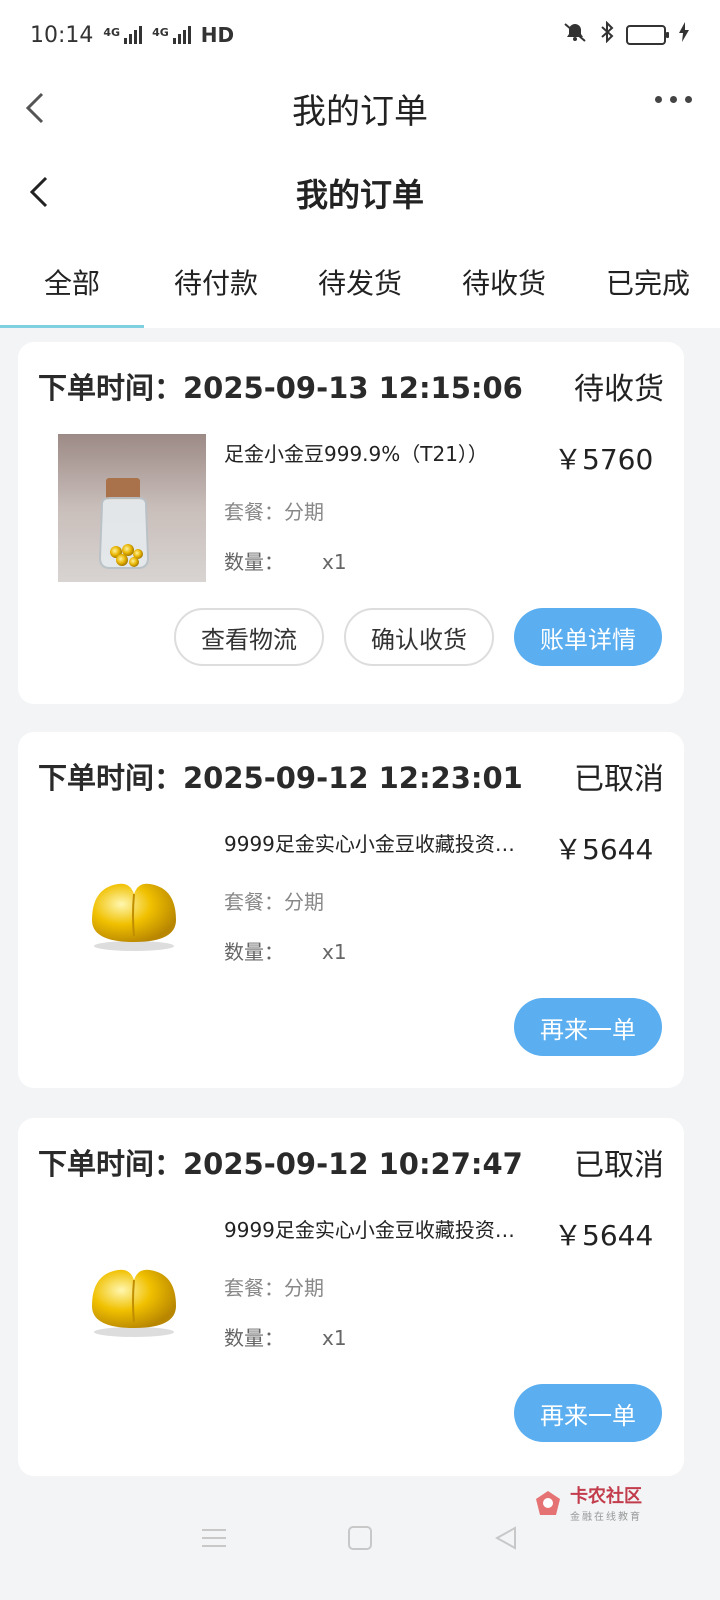  Describe the element at coordinates (673, 99) in the screenshot. I see `more-icon` at that location.